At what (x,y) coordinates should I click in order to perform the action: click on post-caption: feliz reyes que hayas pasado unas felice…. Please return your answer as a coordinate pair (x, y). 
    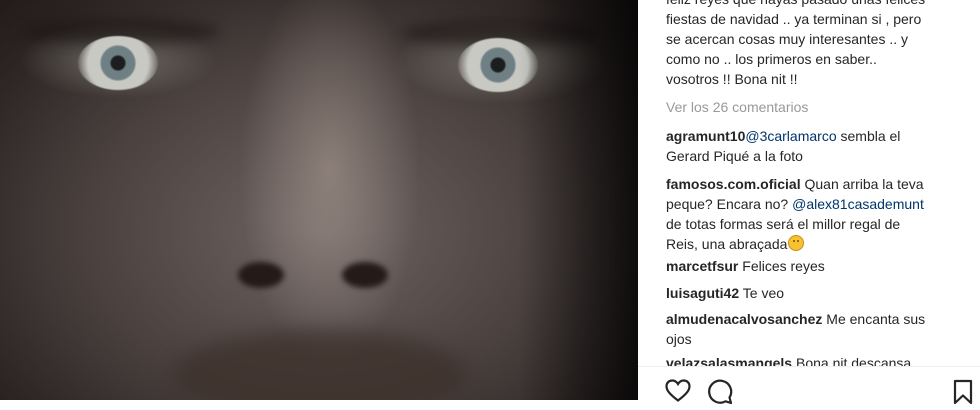
    Looking at the image, I should click on (795, 43).